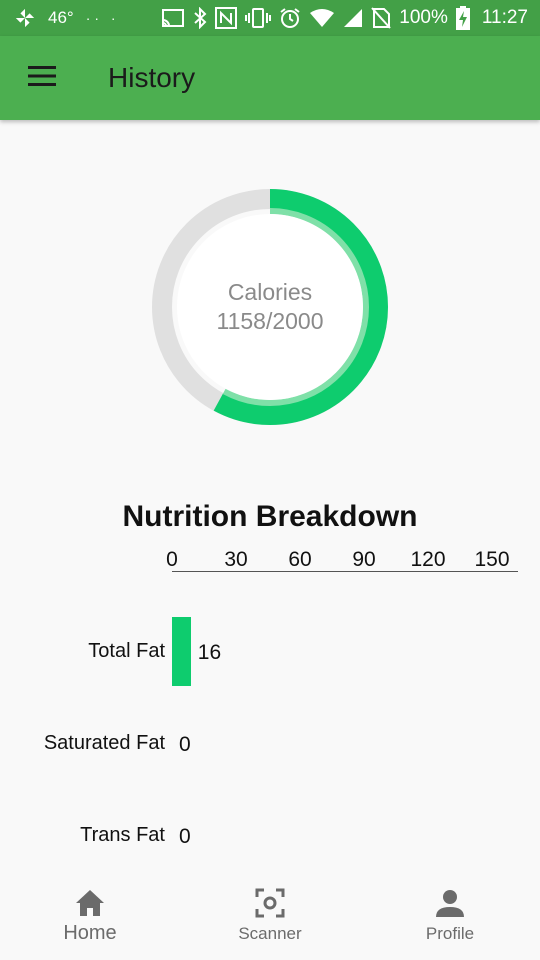  Describe the element at coordinates (185, 836) in the screenshot. I see `bar-value-trans-fat: 0` at that location.